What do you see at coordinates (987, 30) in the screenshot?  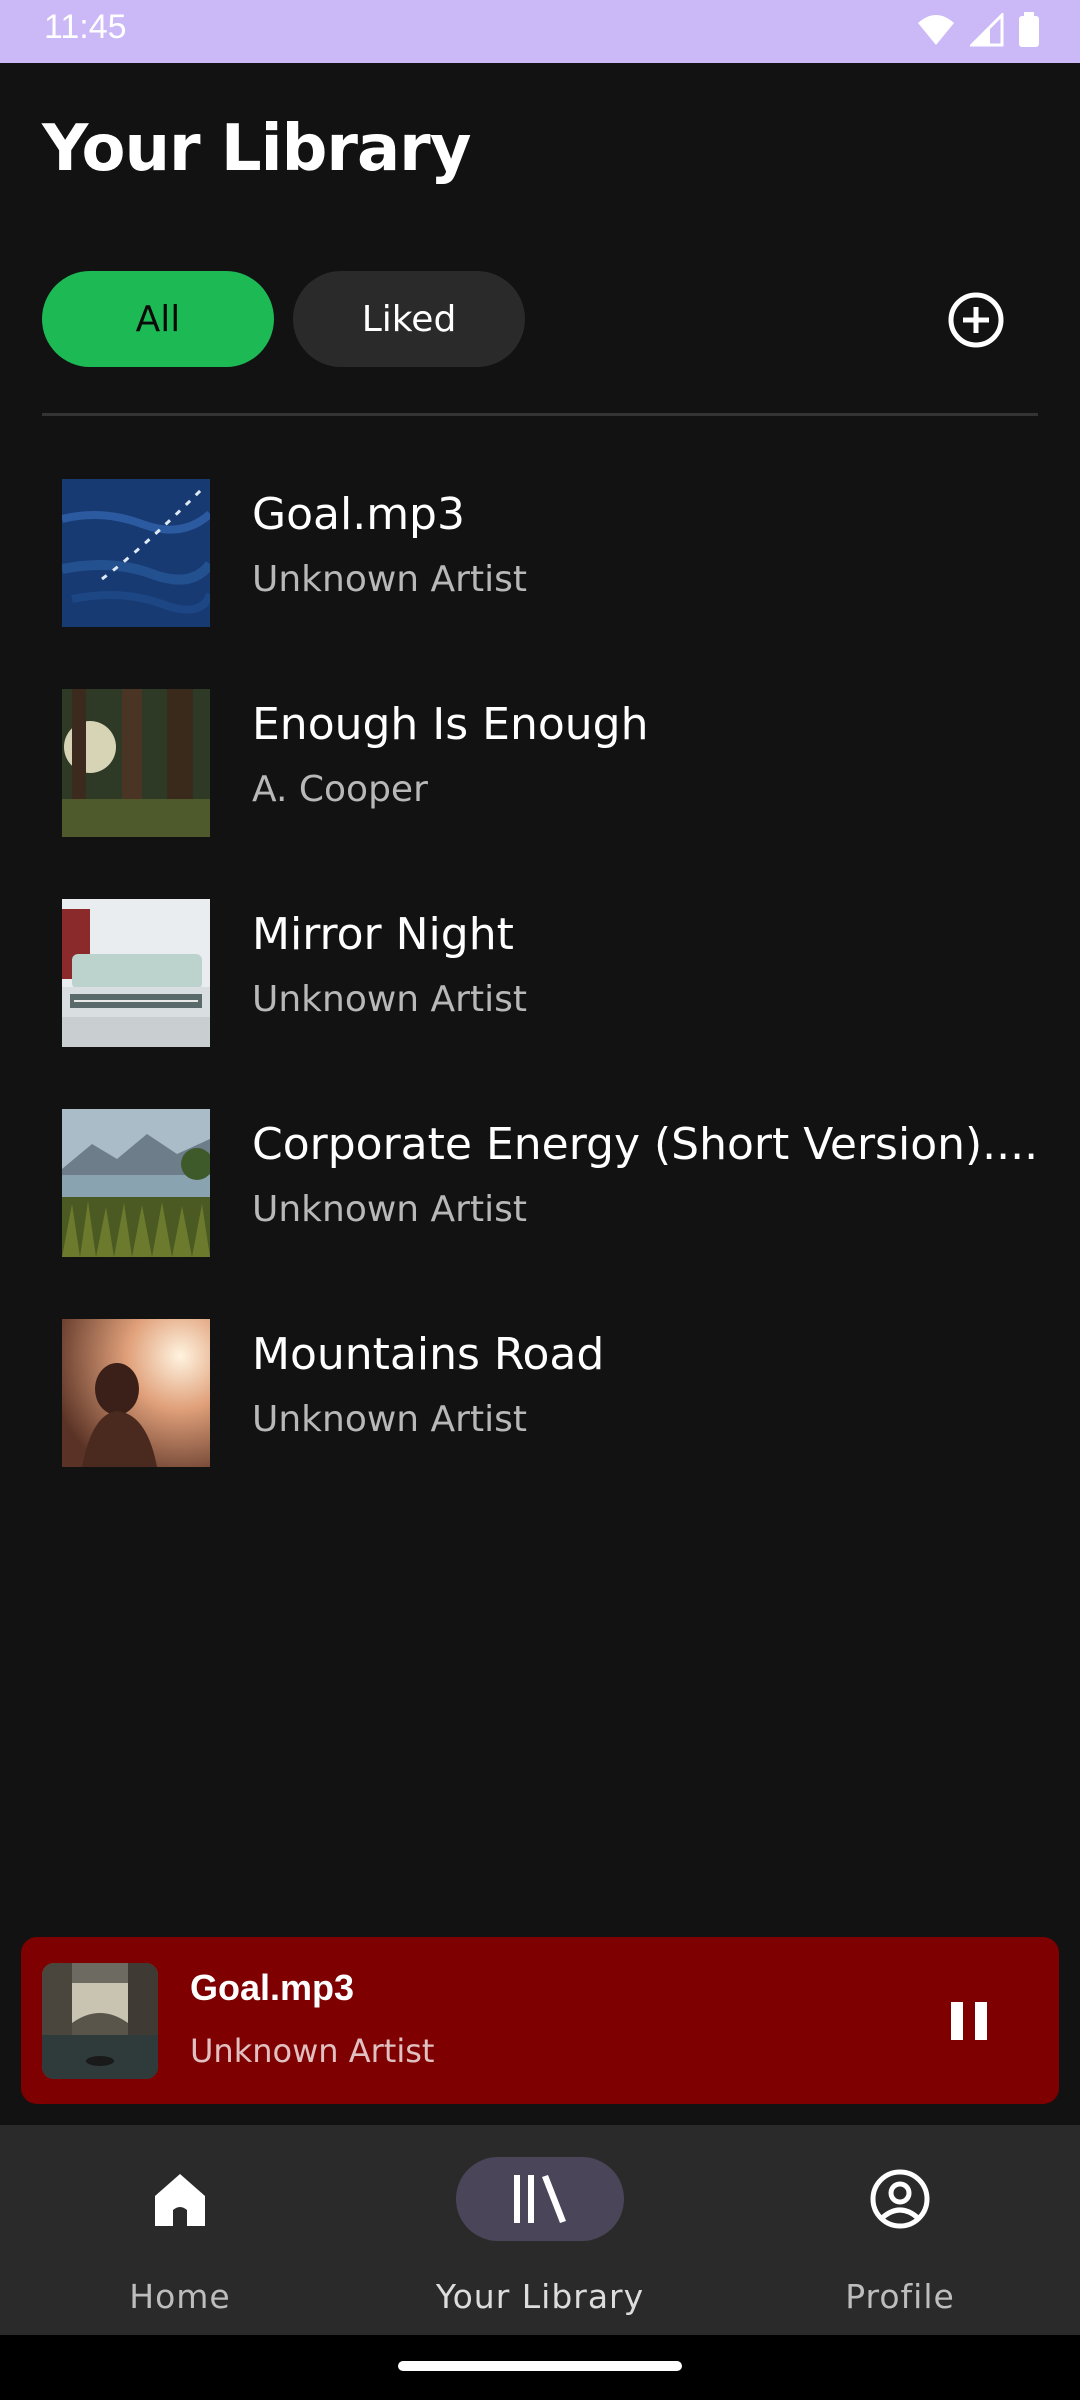 I see `signal-icon` at bounding box center [987, 30].